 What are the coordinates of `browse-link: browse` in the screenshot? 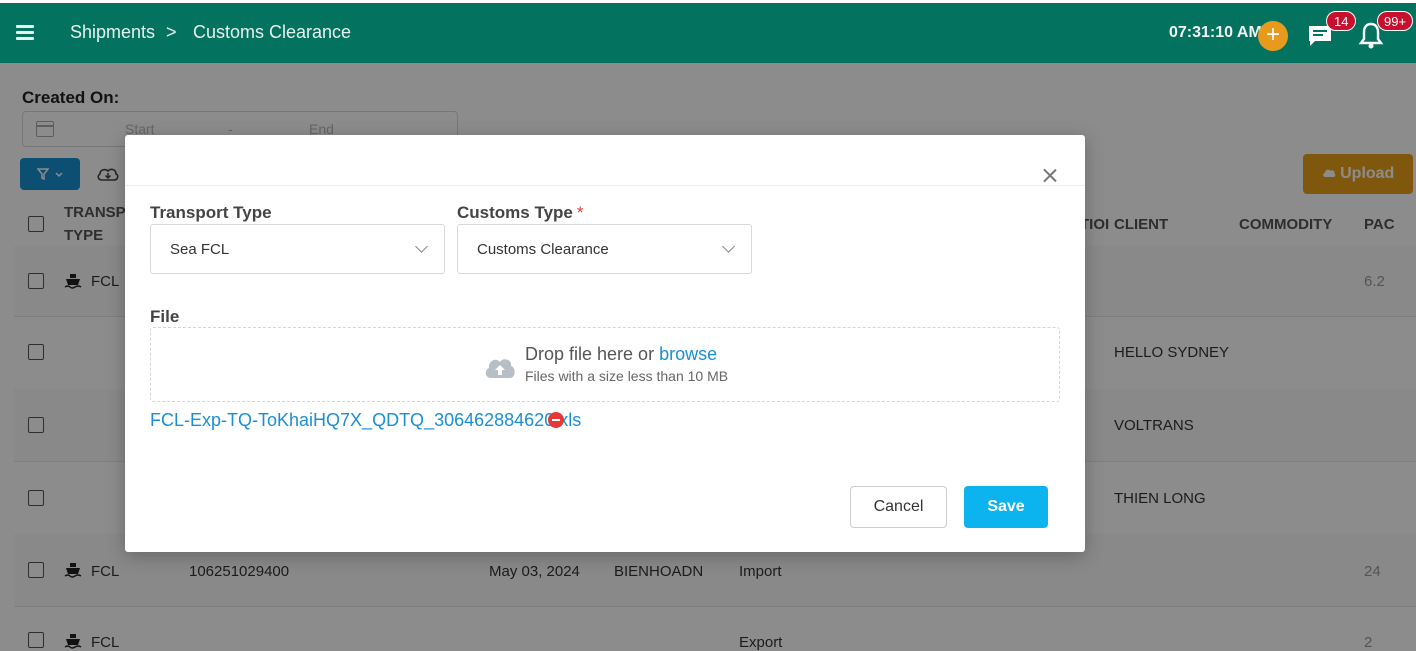 It's located at (688, 354).